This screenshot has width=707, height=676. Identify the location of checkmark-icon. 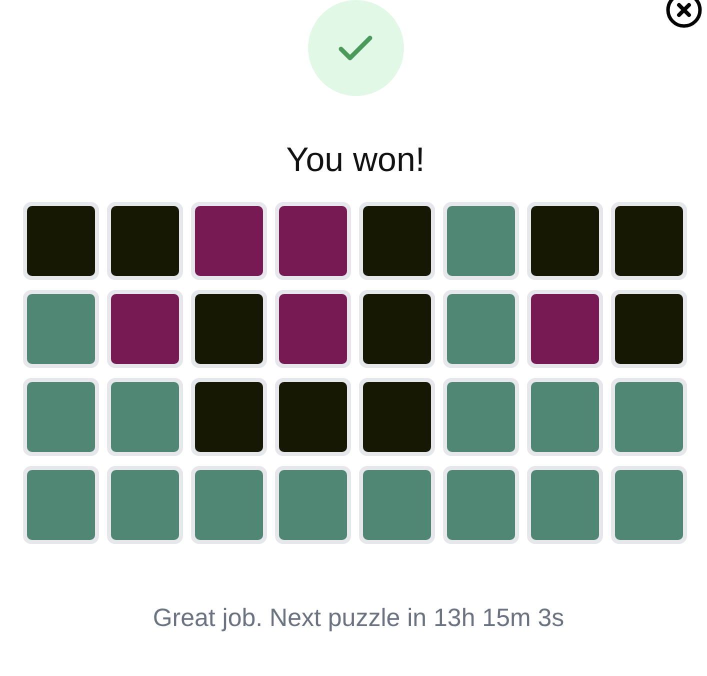
(356, 48).